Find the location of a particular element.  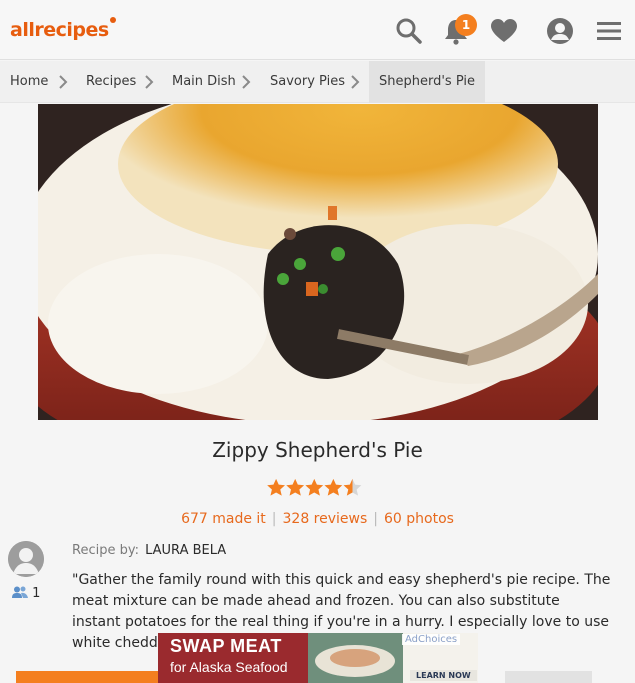

recipe-by-label: Recipe by: is located at coordinates (105, 550).